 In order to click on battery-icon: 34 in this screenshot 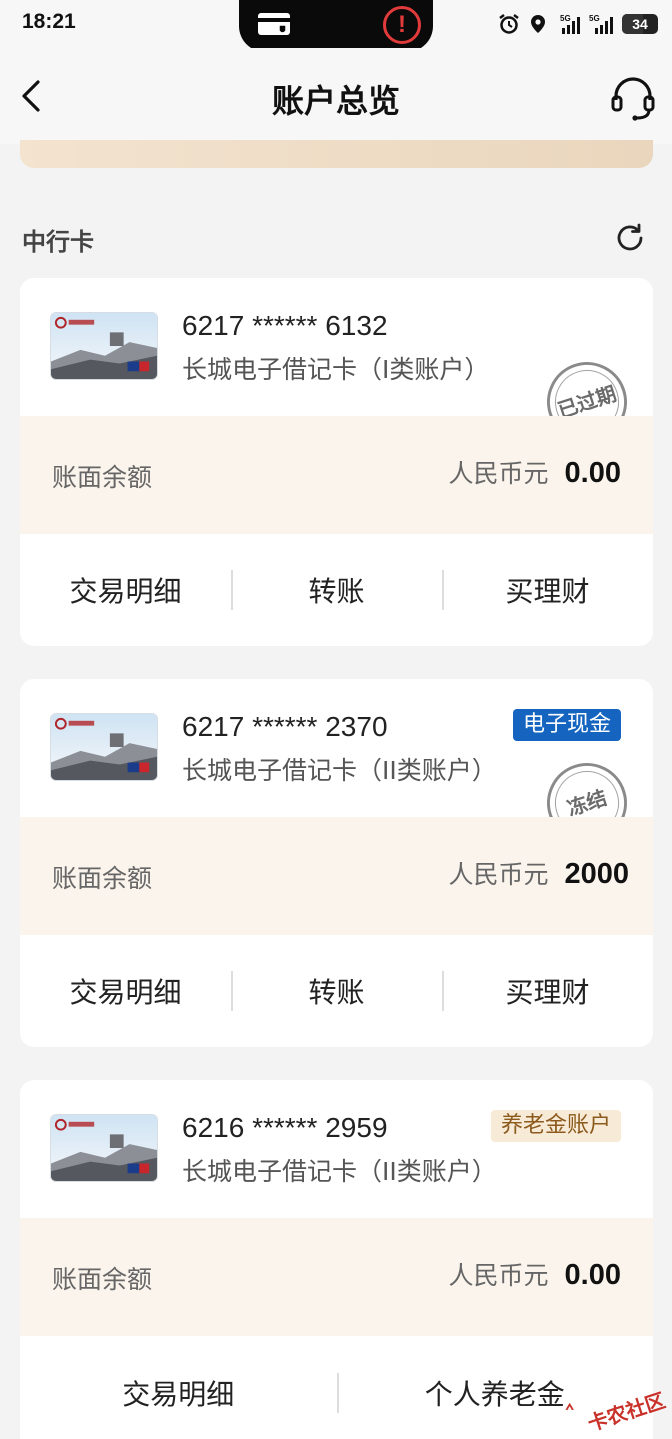, I will do `click(640, 24)`.